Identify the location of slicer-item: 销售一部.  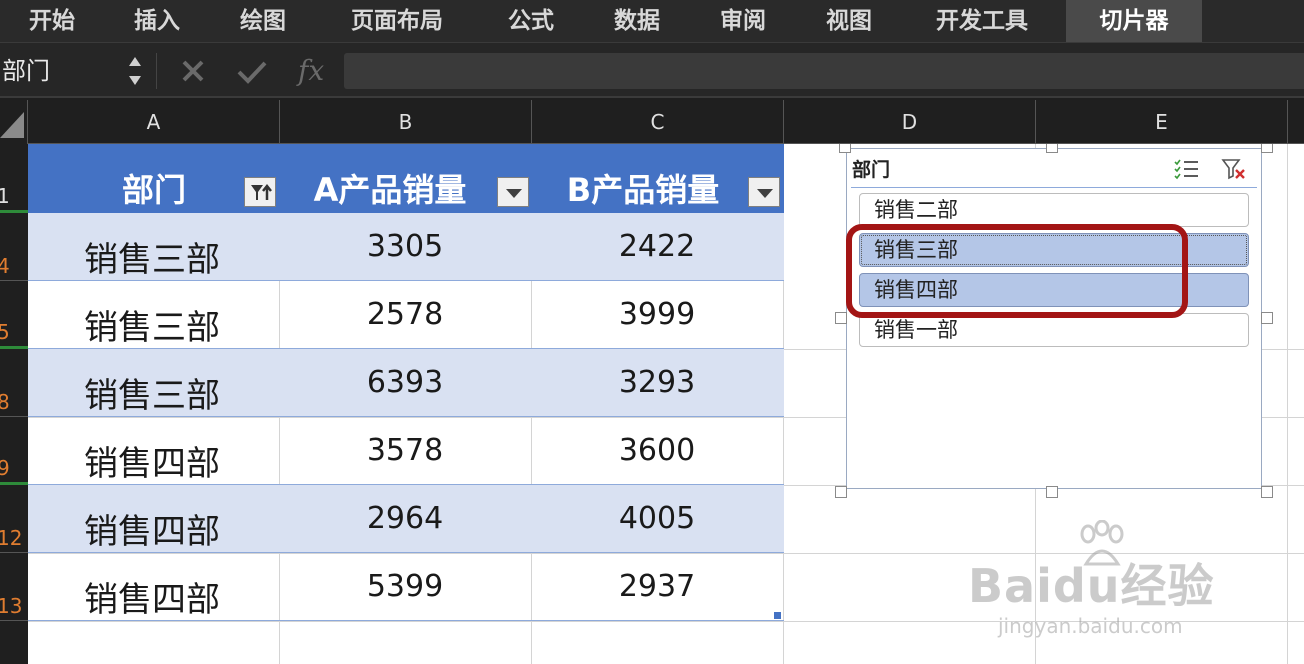
(1054, 330).